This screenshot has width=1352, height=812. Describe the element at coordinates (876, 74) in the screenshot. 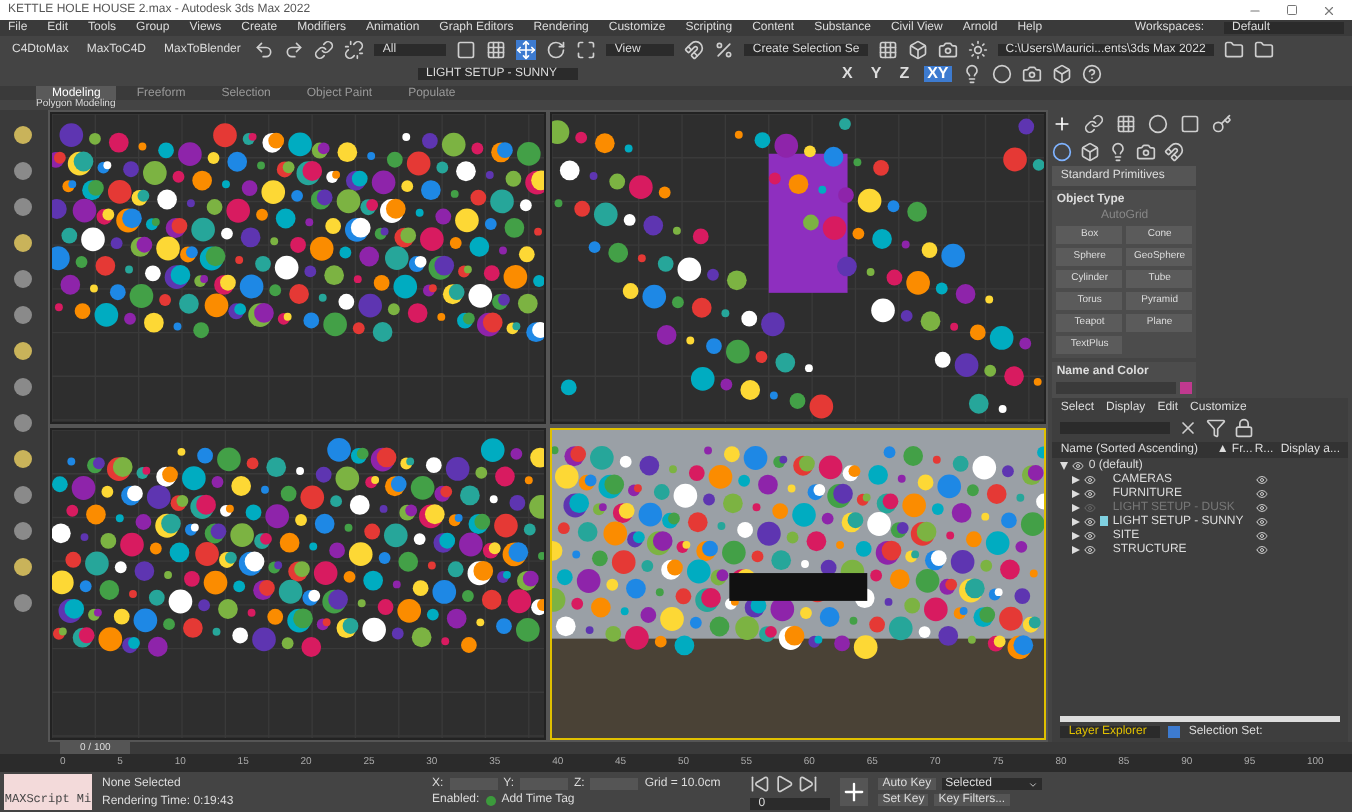

I see `axis-constraint-button: Y` at that location.